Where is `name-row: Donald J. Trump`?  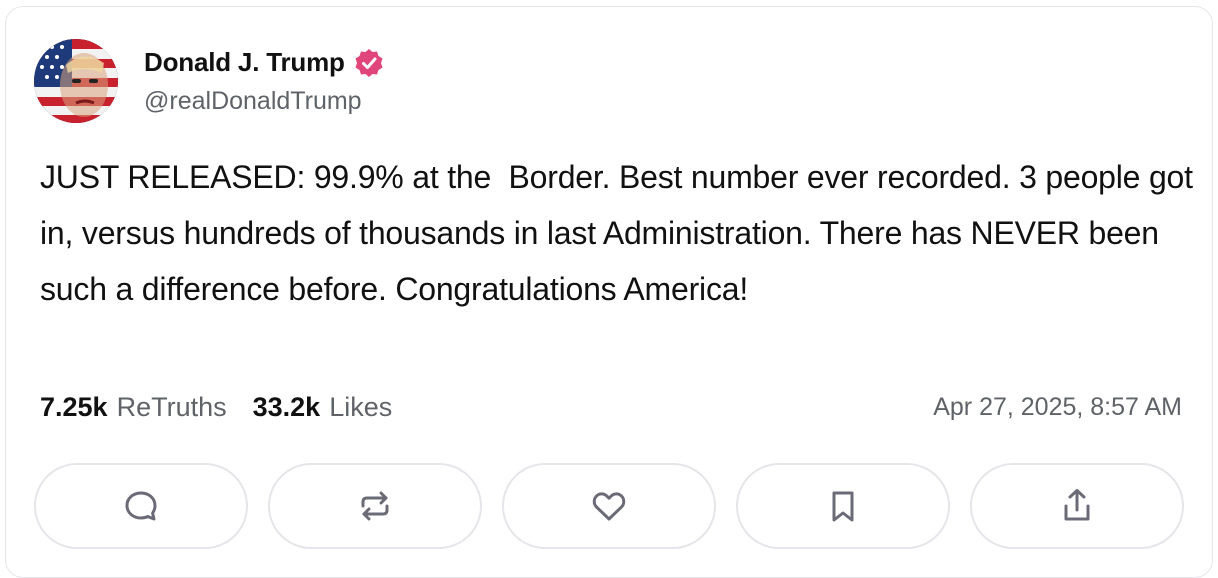
name-row: Donald J. Trump is located at coordinates (264, 63).